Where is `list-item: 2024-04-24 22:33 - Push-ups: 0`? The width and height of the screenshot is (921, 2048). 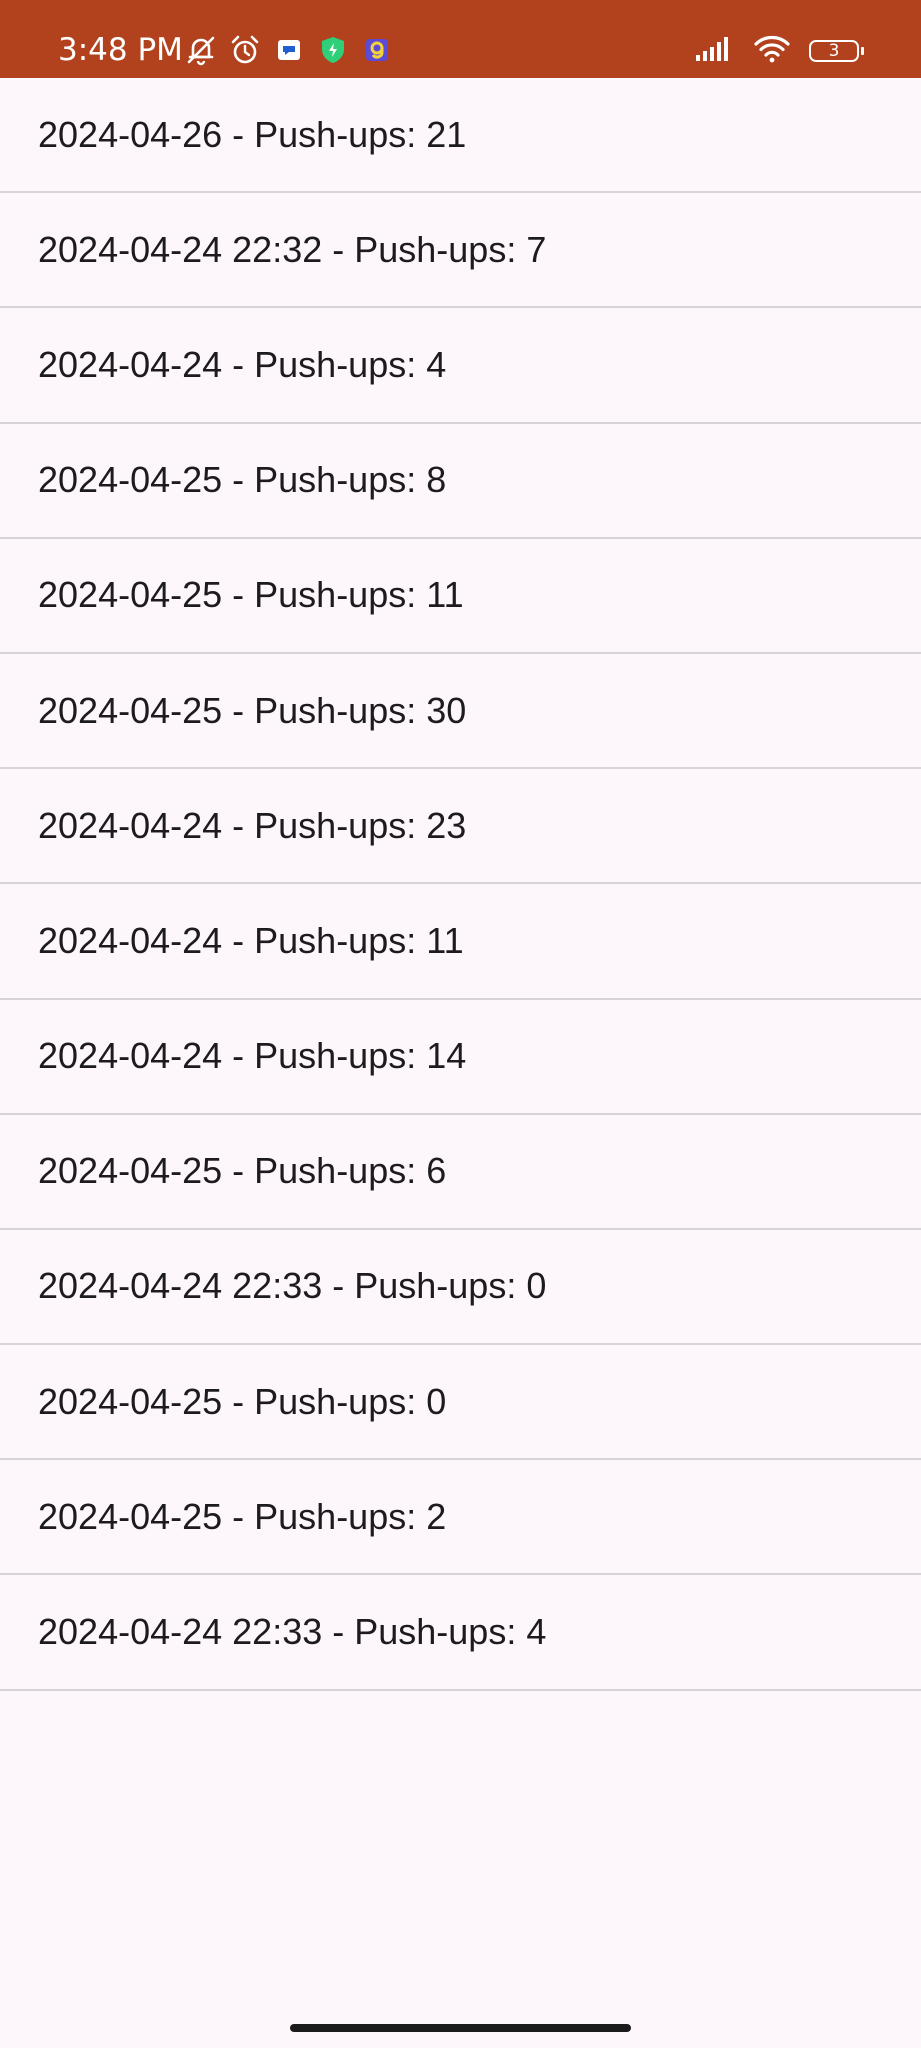 list-item: 2024-04-24 22:33 - Push-ups: 0 is located at coordinates (460, 1288).